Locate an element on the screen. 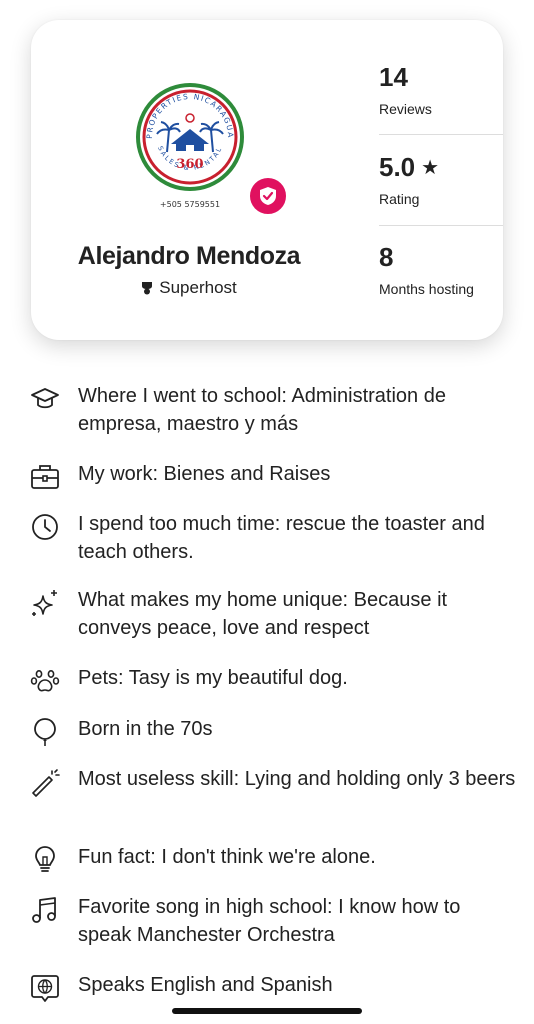 The width and height of the screenshot is (534, 1024). shield-check-icon is located at coordinates (268, 196).